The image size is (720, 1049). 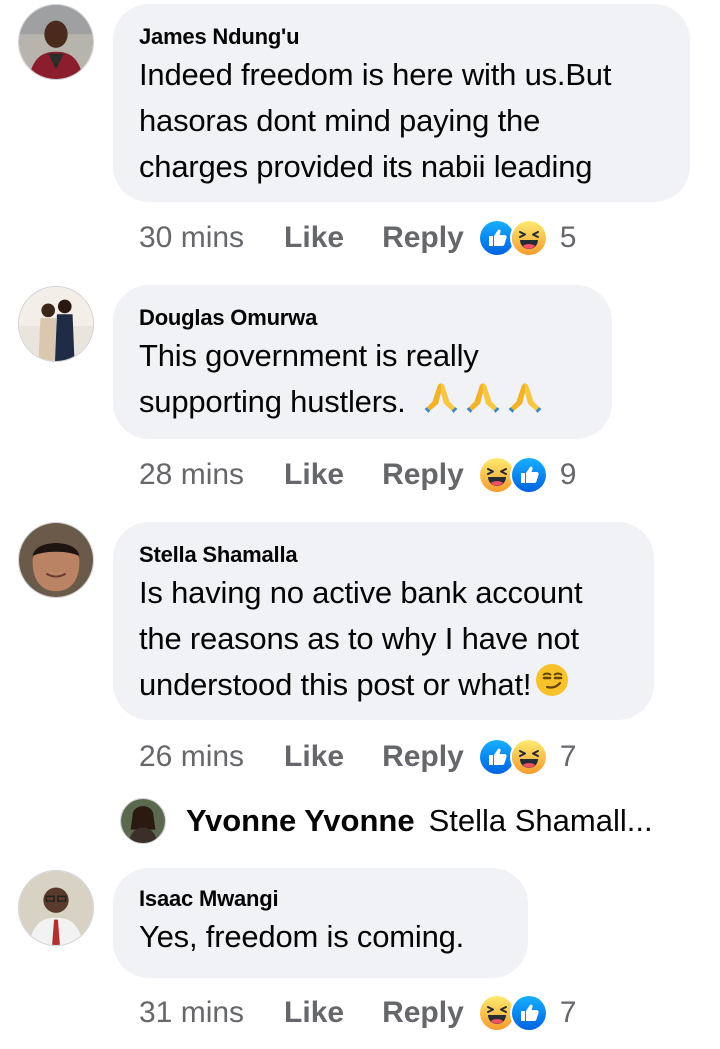 I want to click on comment-meta: 30 mins Like Reply 5, so click(x=357, y=238).